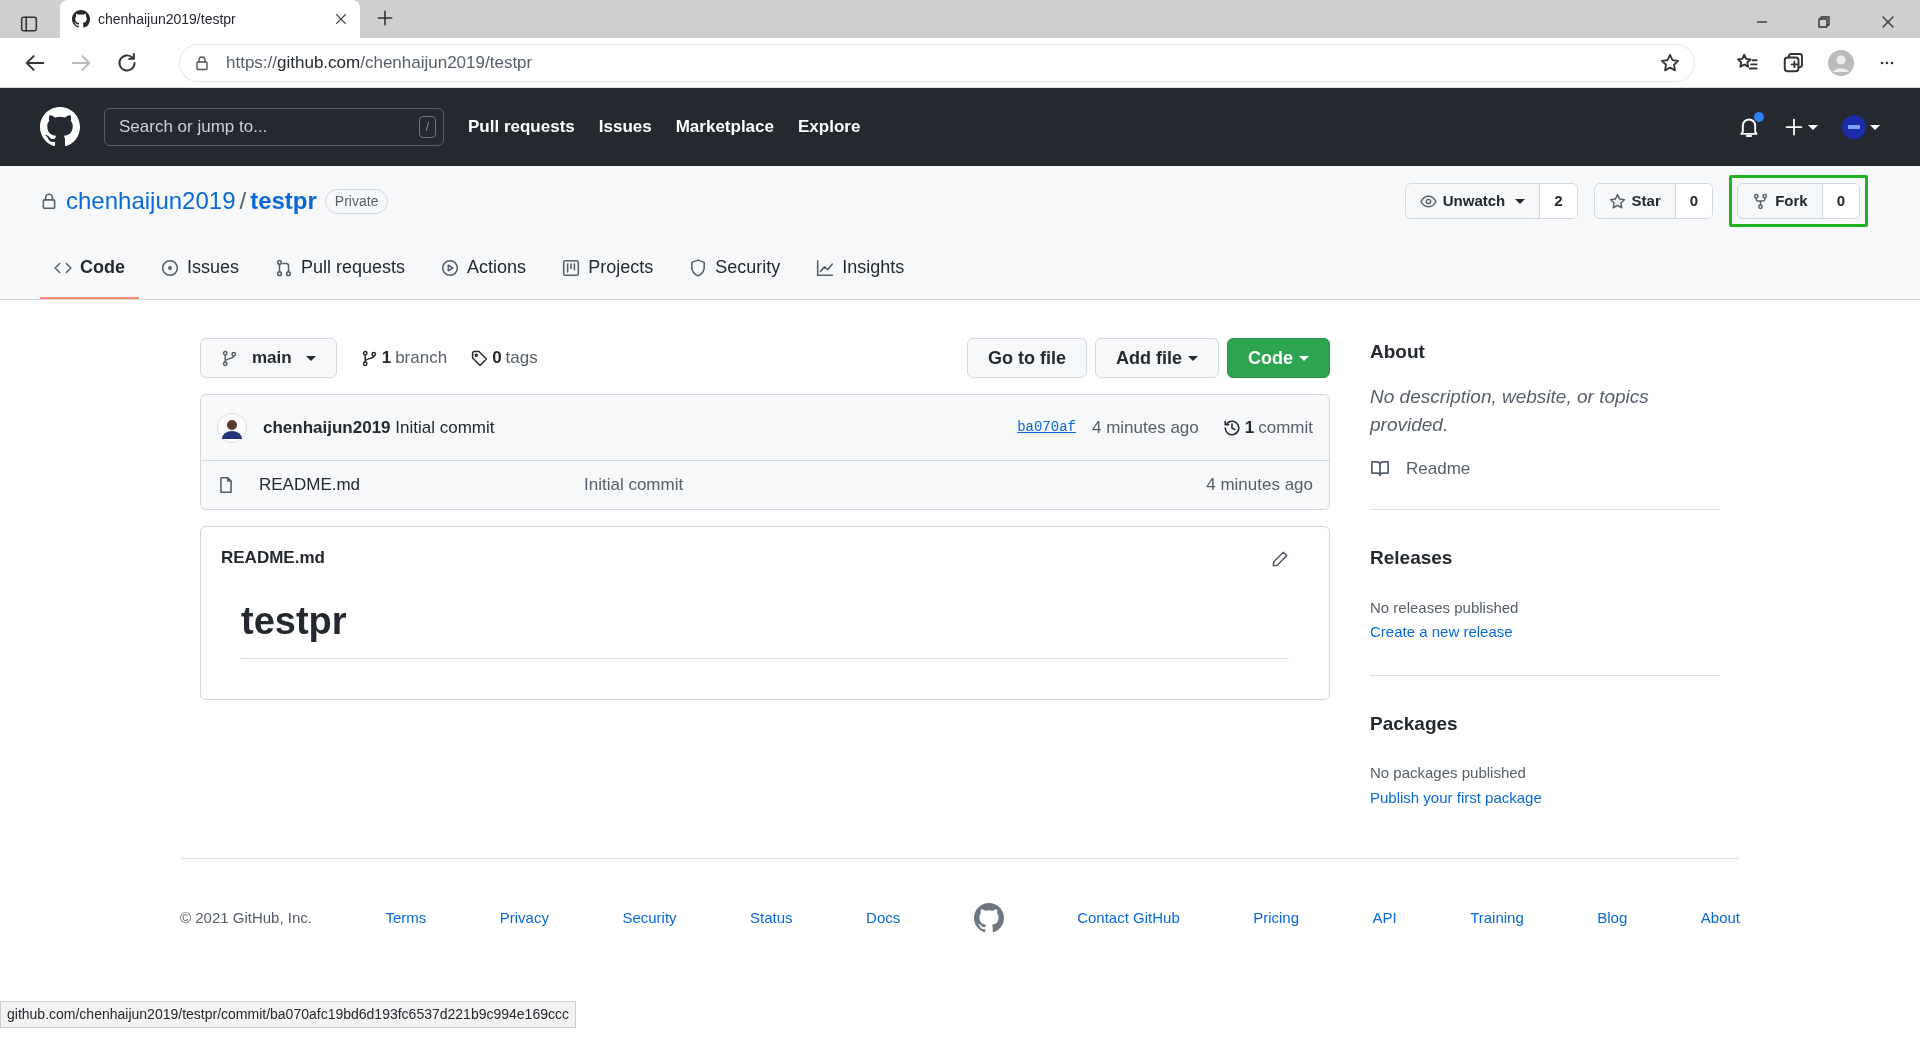 Image resolution: width=1920 pixels, height=1039 pixels. I want to click on footer-link: Training, so click(1497, 918).